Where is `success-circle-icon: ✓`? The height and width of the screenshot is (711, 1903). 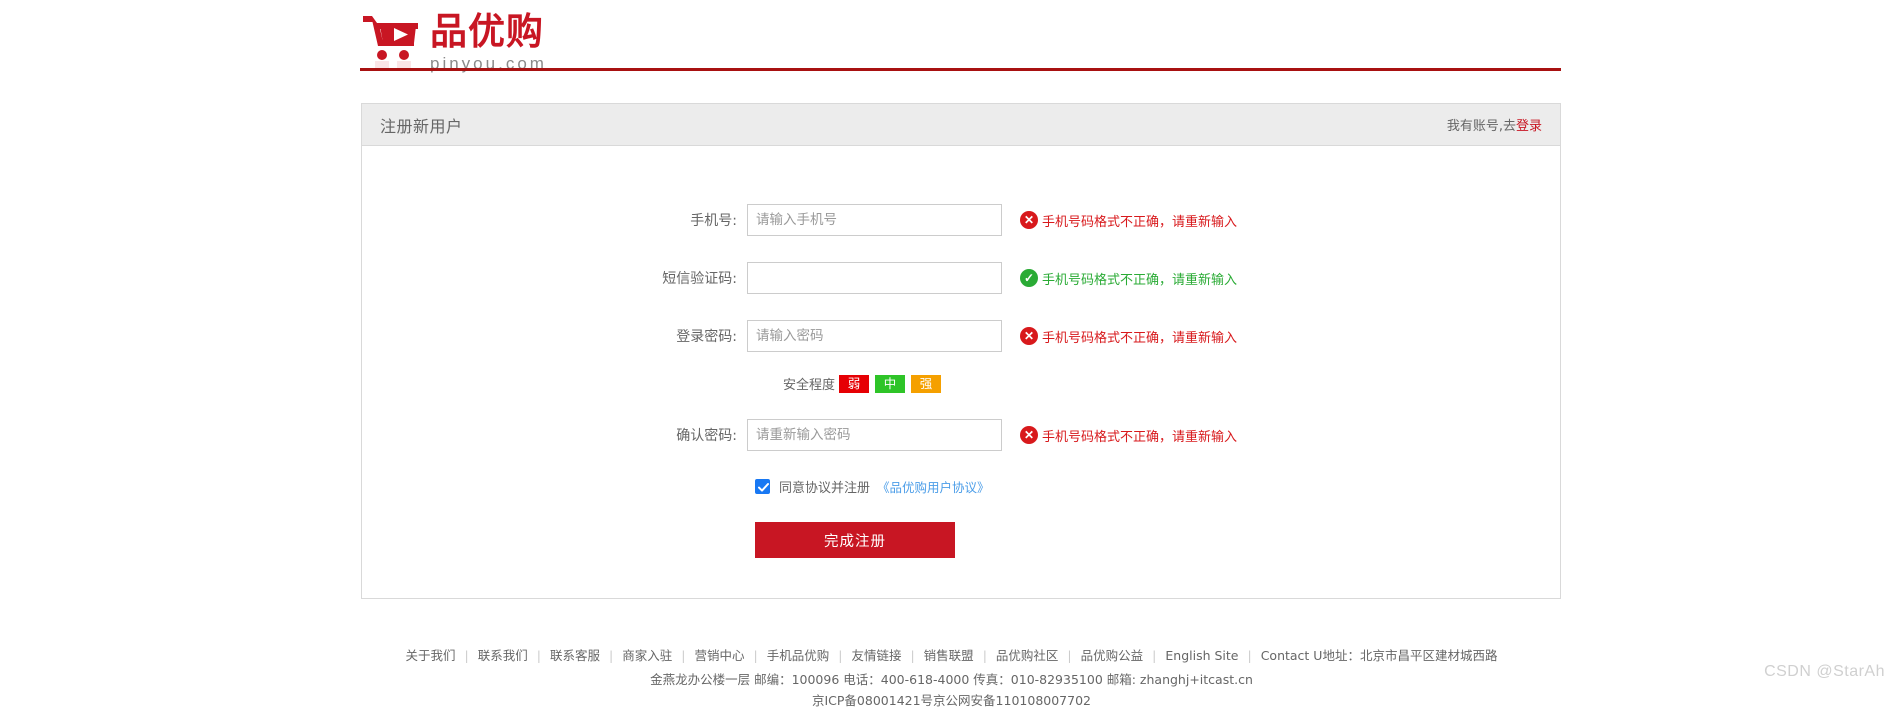 success-circle-icon: ✓ is located at coordinates (1029, 278).